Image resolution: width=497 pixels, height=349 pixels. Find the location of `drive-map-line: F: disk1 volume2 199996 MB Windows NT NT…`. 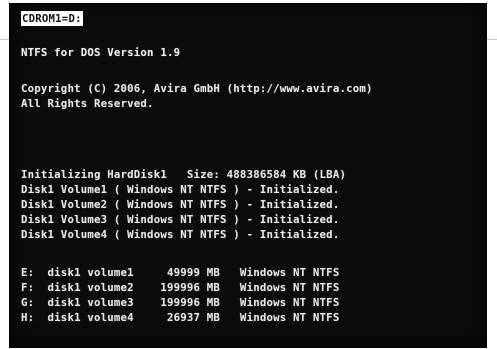

drive-map-line: F: disk1 volume2 199996 MB Windows NT NT… is located at coordinates (180, 287).